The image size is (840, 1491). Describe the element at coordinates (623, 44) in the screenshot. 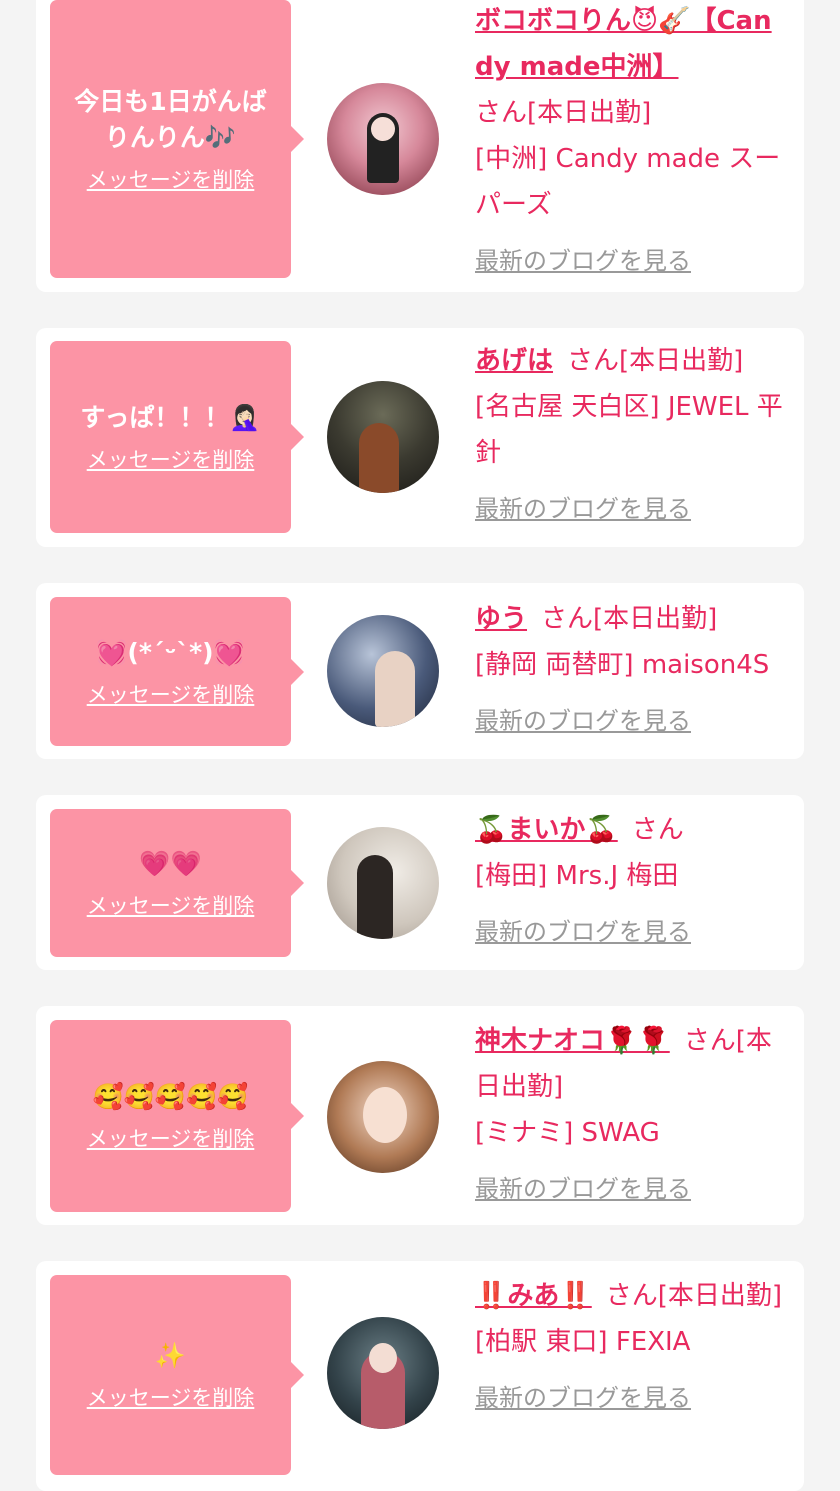

I see `cast-name-link: ボコボコりん😈🎸【Candy made中洲】` at that location.